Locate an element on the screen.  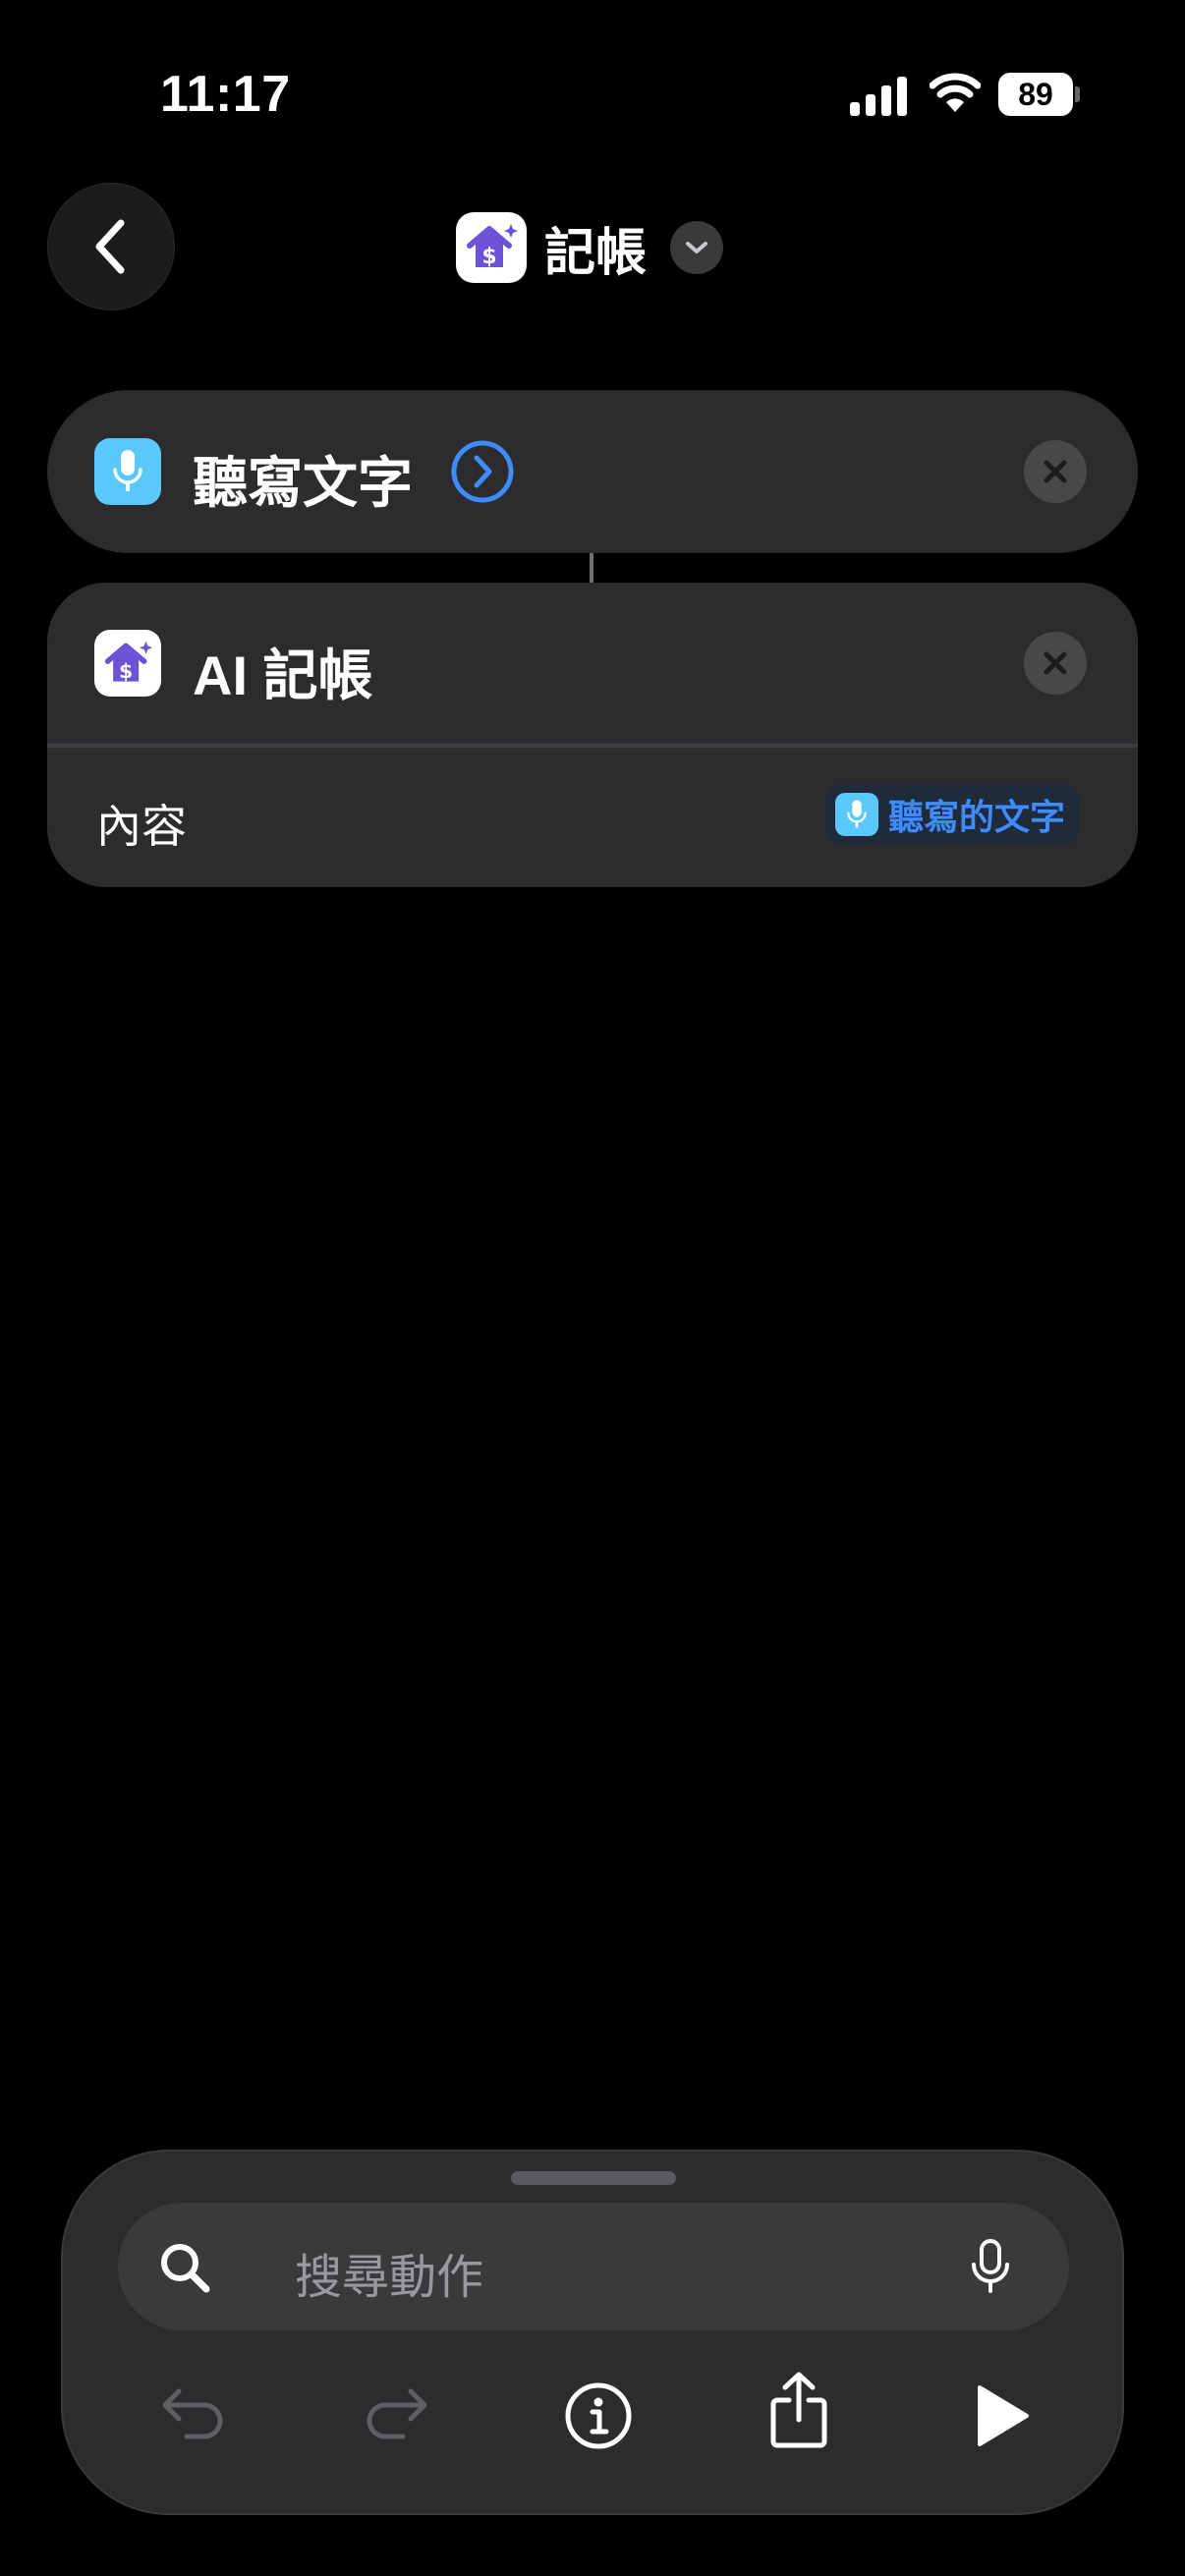
chevron-left-icon is located at coordinates (110, 246).